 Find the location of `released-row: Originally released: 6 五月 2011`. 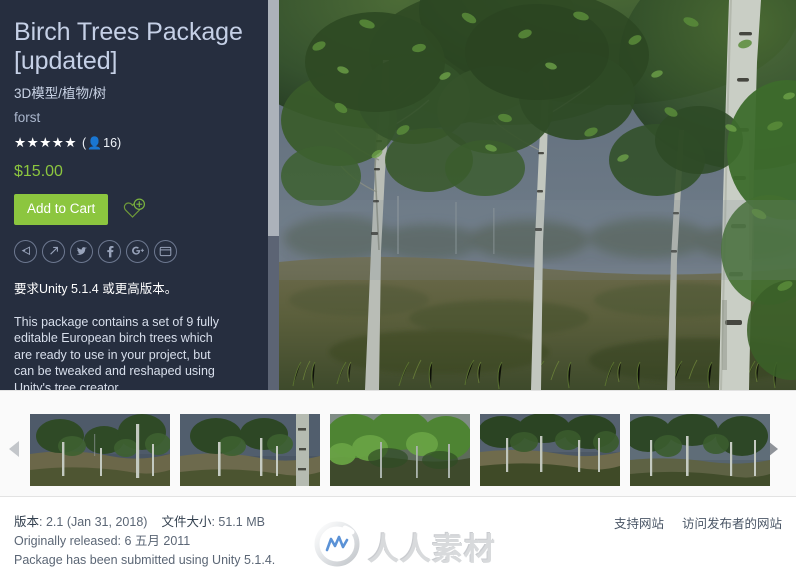

released-row: Originally released: 6 五月 2011 is located at coordinates (144, 541).